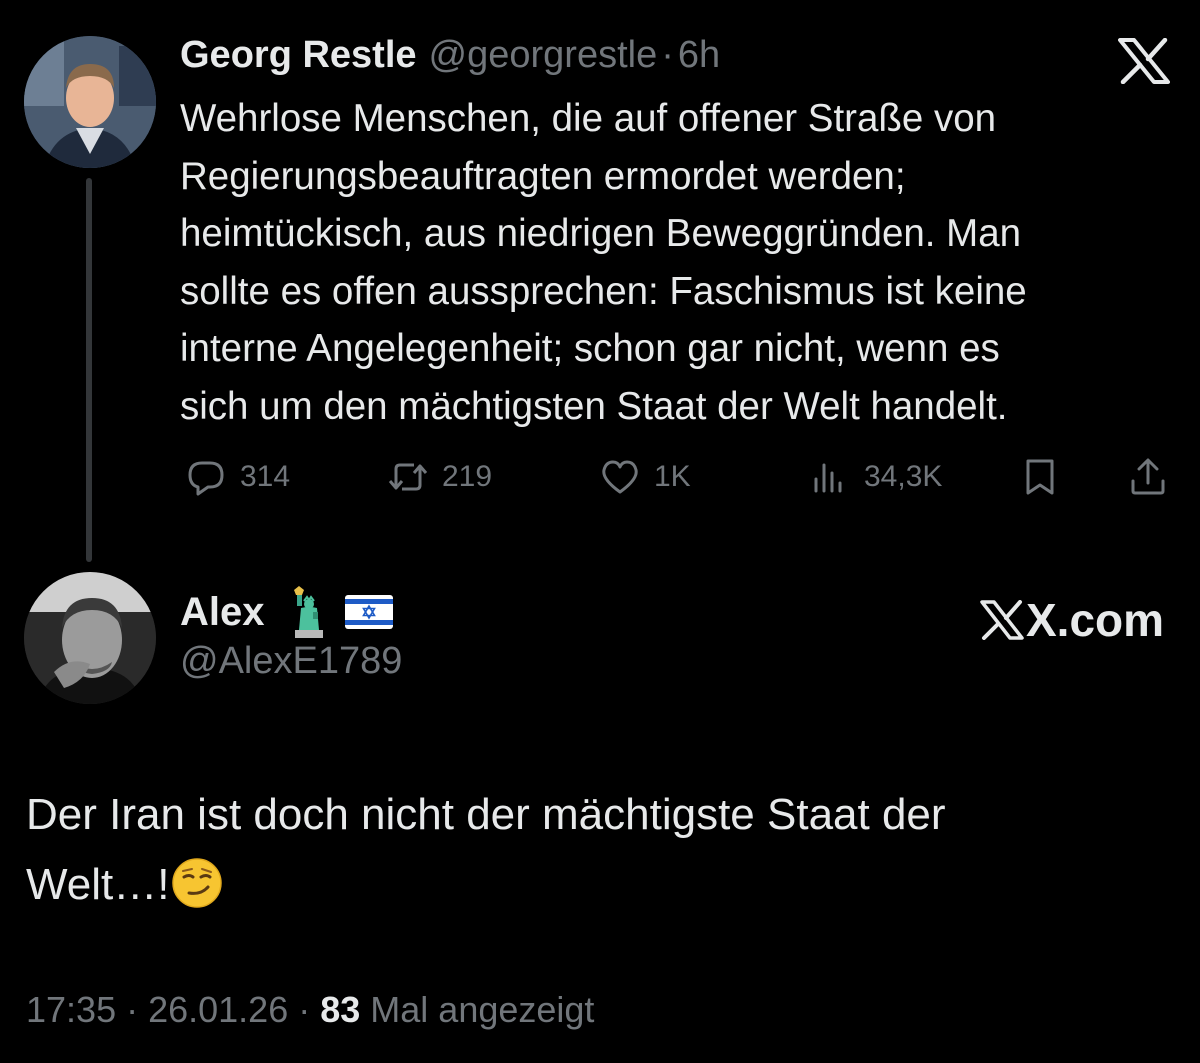 Image resolution: width=1200 pixels, height=1063 pixels. What do you see at coordinates (298, 55) in the screenshot?
I see `author-display-name: Georg Restle` at bounding box center [298, 55].